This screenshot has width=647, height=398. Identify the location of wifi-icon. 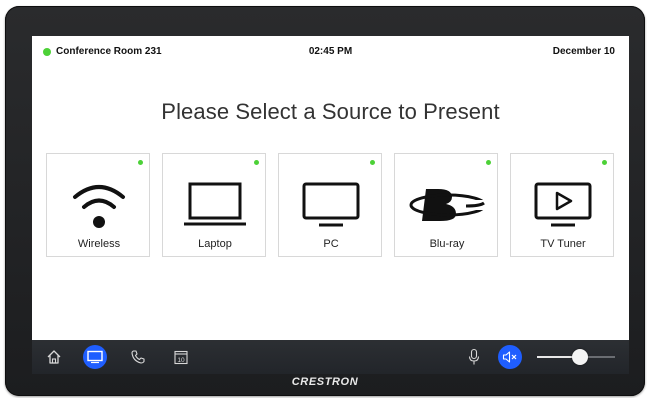
(99, 205).